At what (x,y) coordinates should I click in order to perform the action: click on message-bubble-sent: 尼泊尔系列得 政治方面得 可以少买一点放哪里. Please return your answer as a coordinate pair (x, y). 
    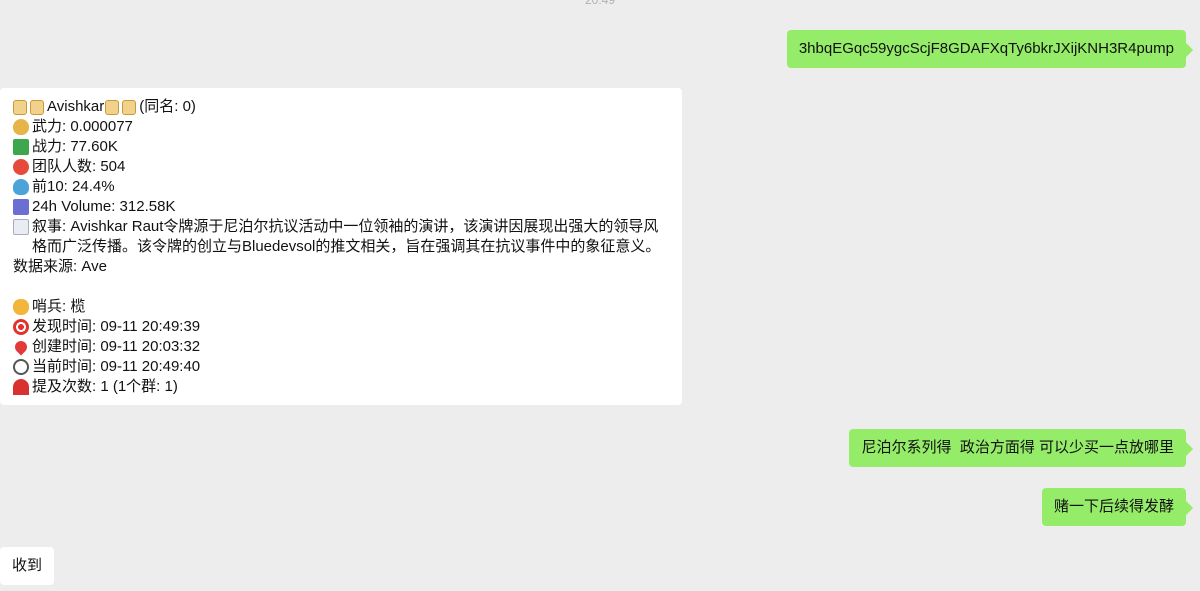
    Looking at the image, I should click on (1017, 448).